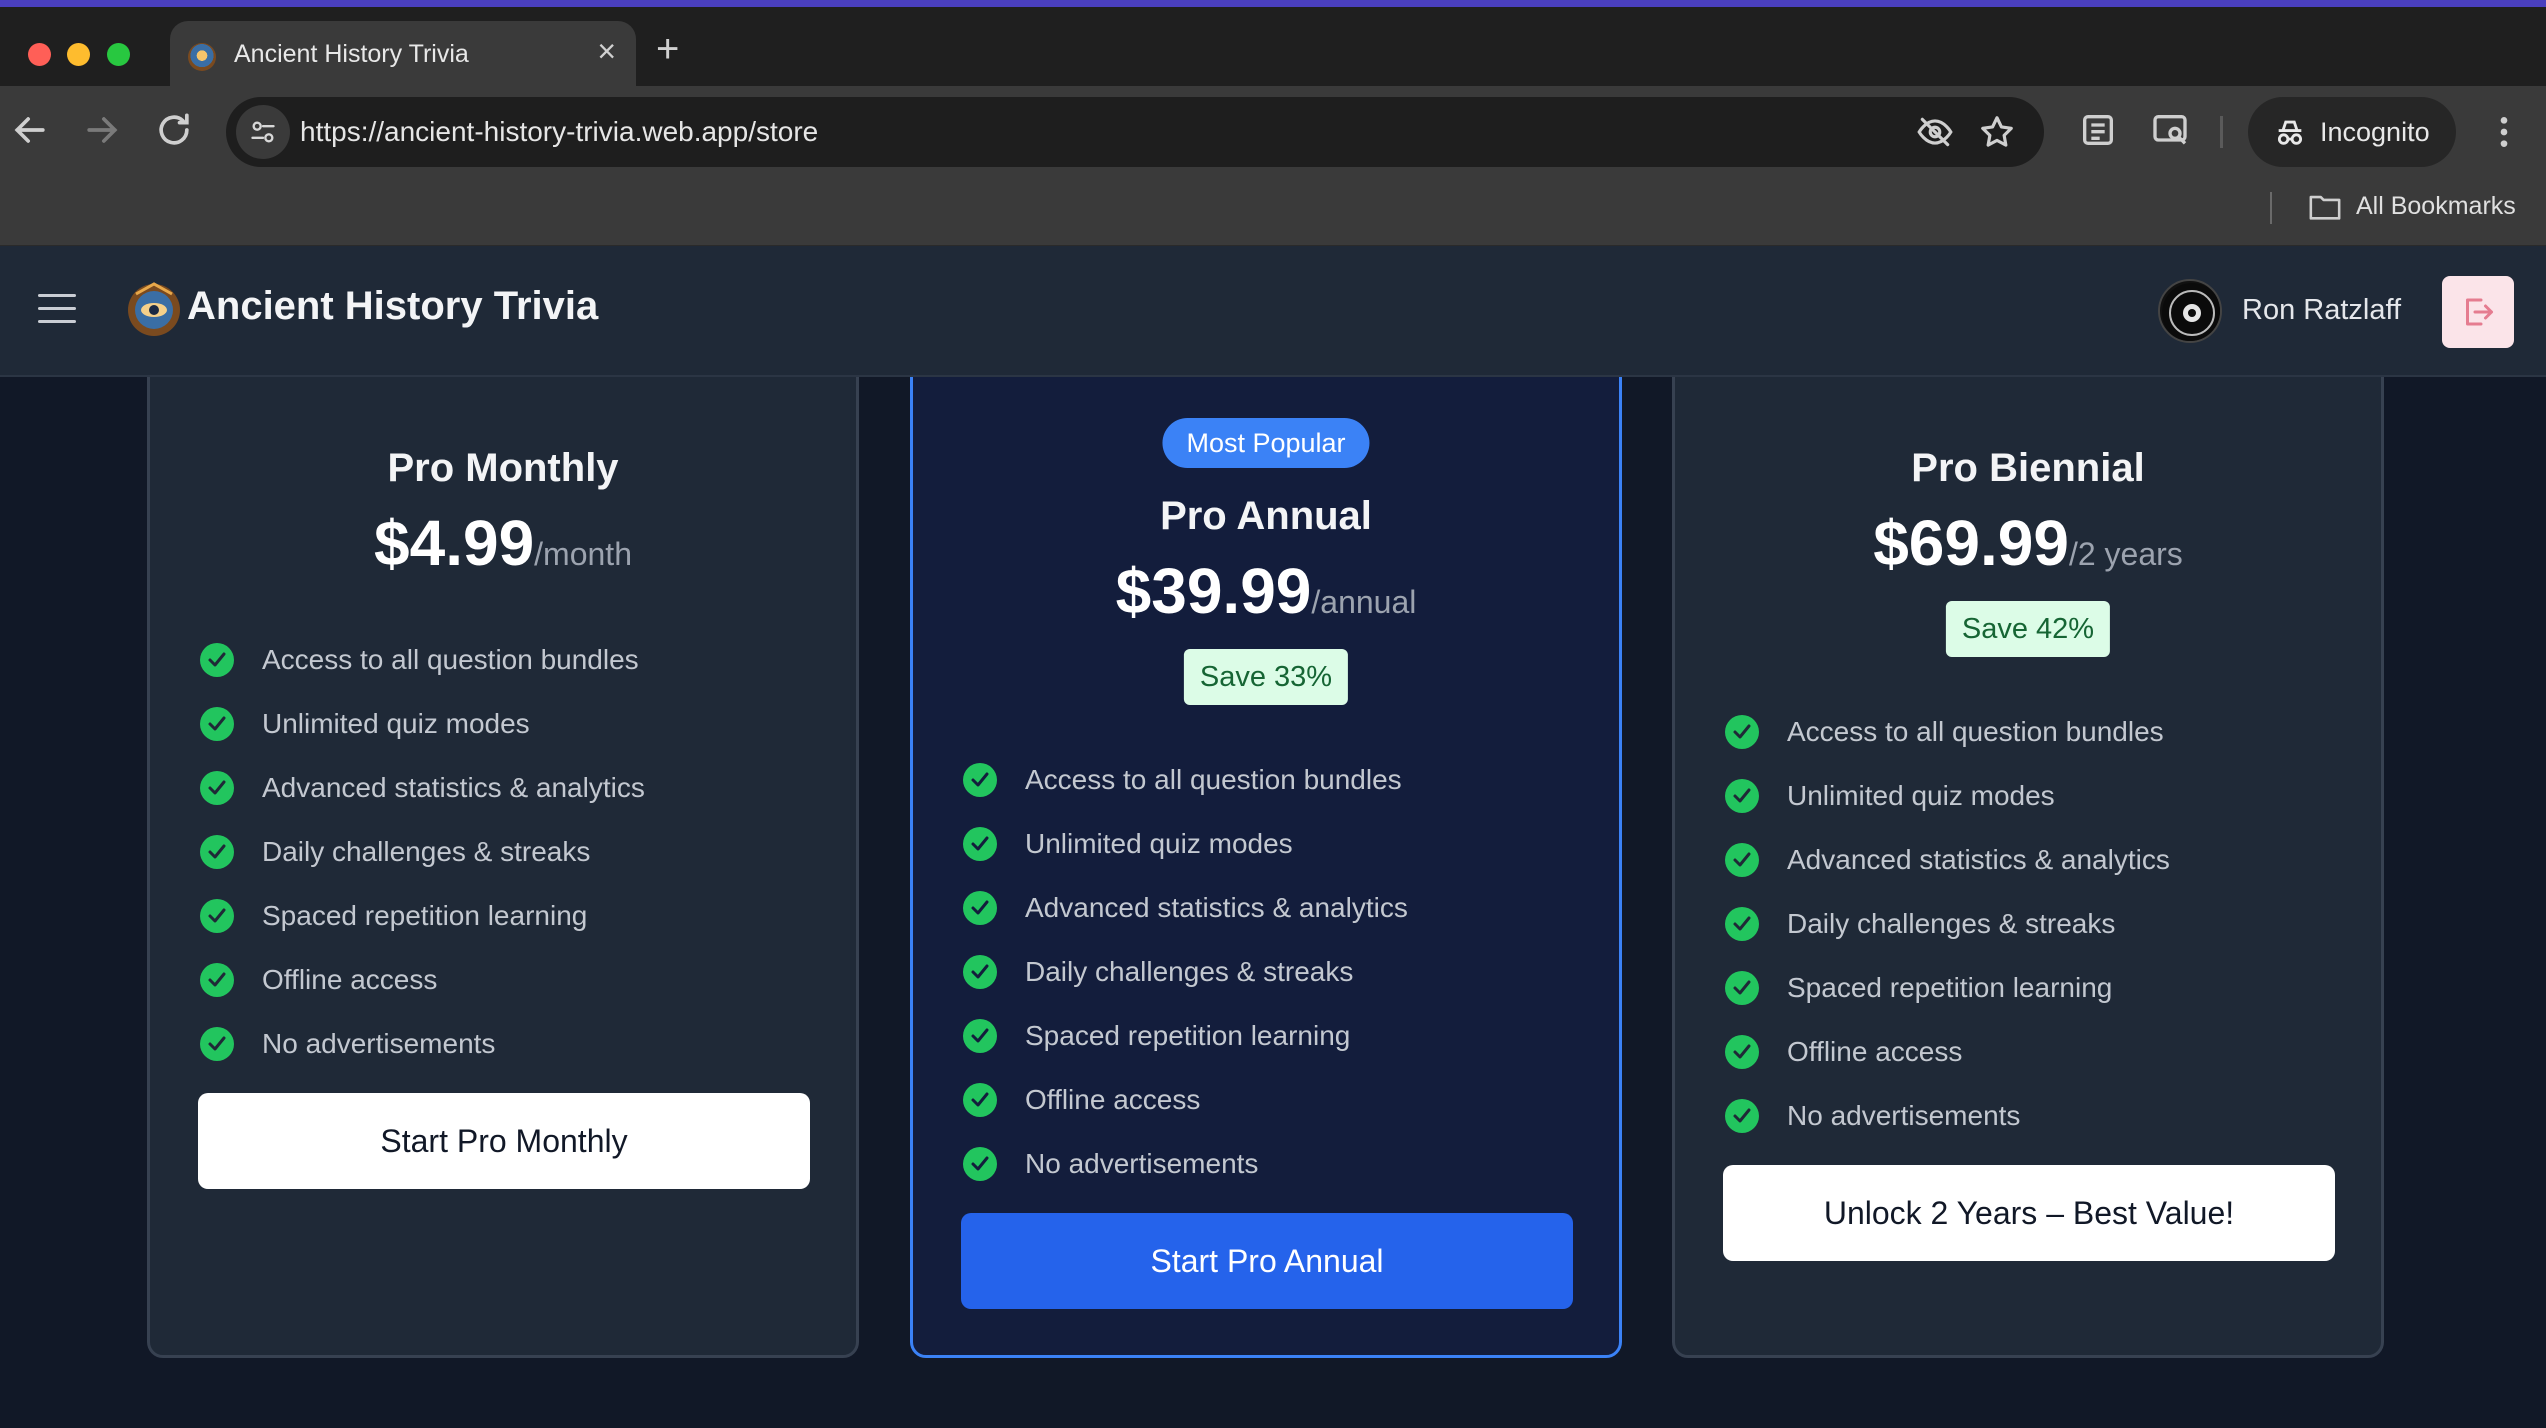 The image size is (2546, 1428). What do you see at coordinates (1364, 602) in the screenshot?
I see `plan-period: /annual` at bounding box center [1364, 602].